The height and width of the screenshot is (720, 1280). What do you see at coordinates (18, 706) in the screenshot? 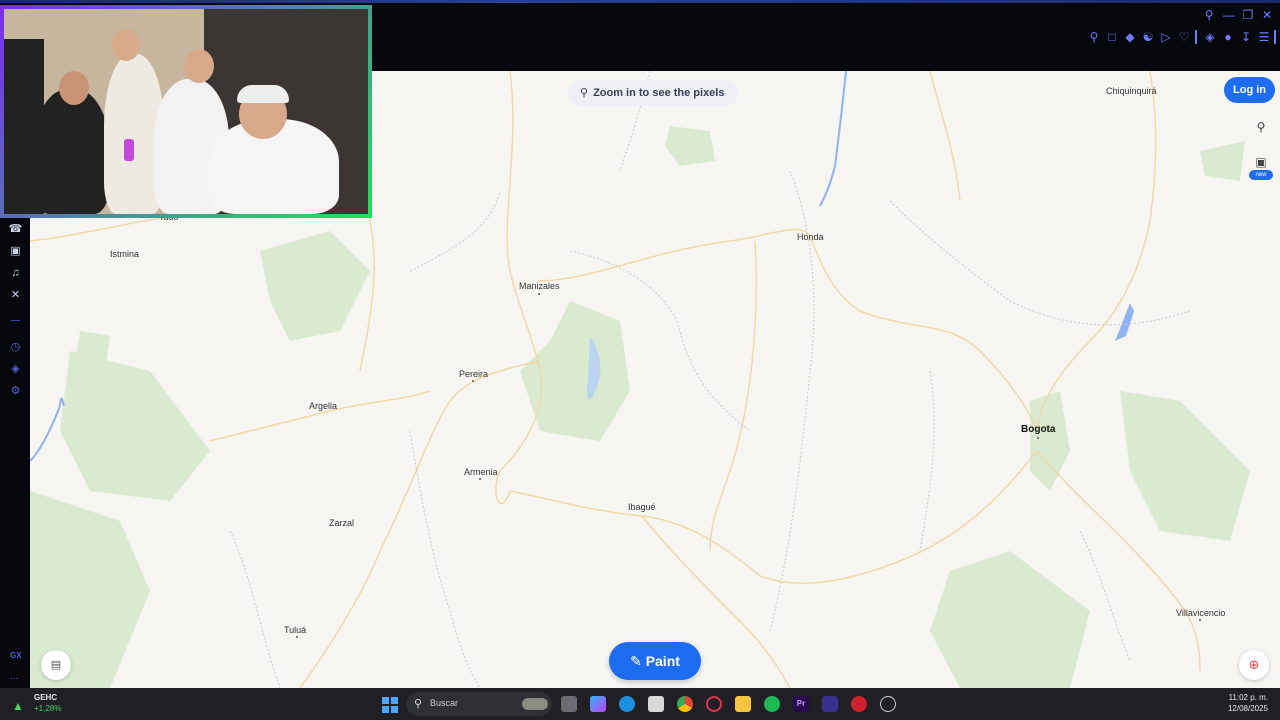
I see `trend-up-icon: ▲` at bounding box center [18, 706].